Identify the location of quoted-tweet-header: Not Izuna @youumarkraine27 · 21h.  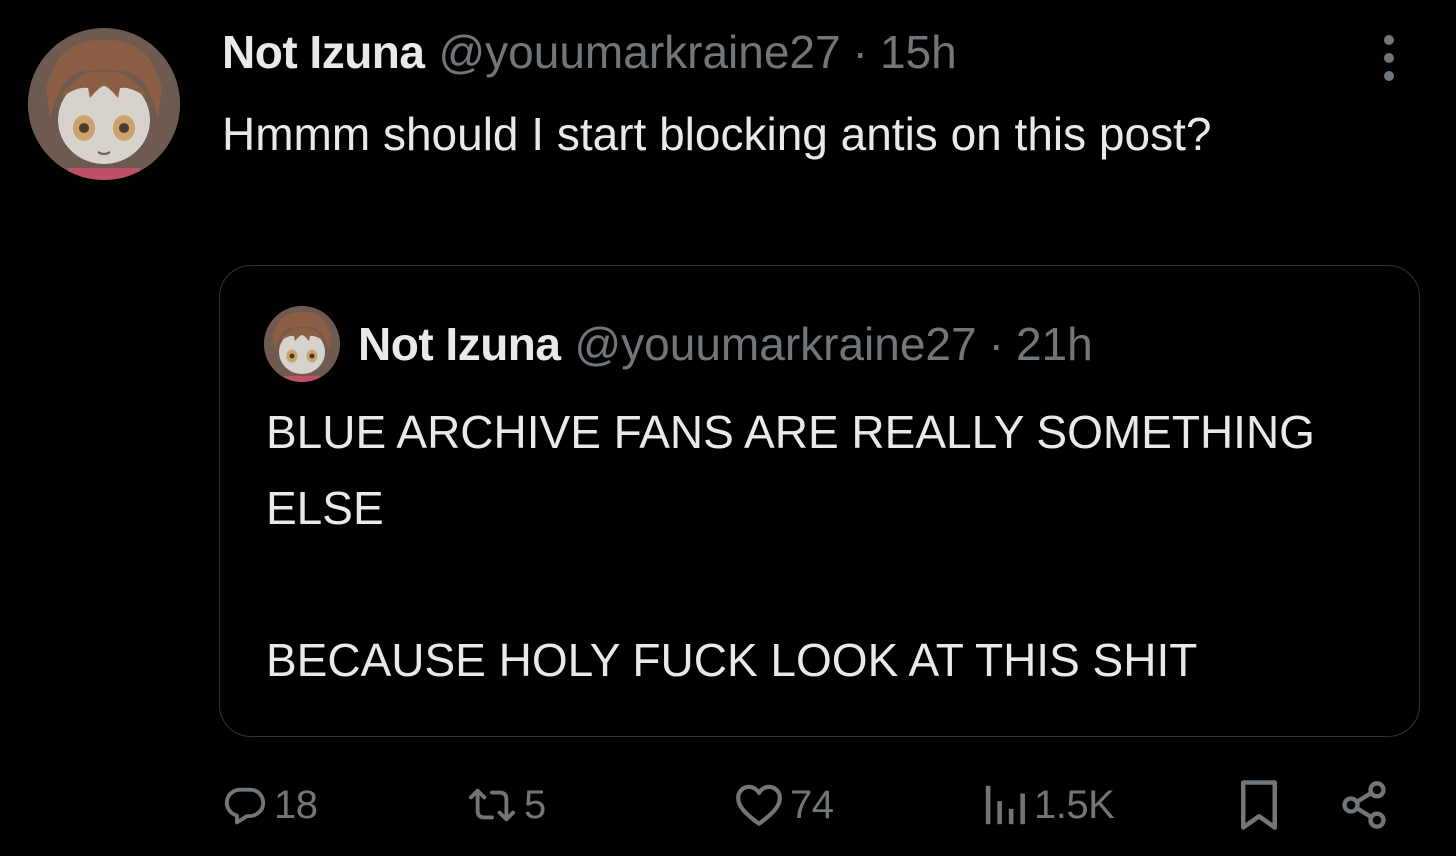
(725, 344).